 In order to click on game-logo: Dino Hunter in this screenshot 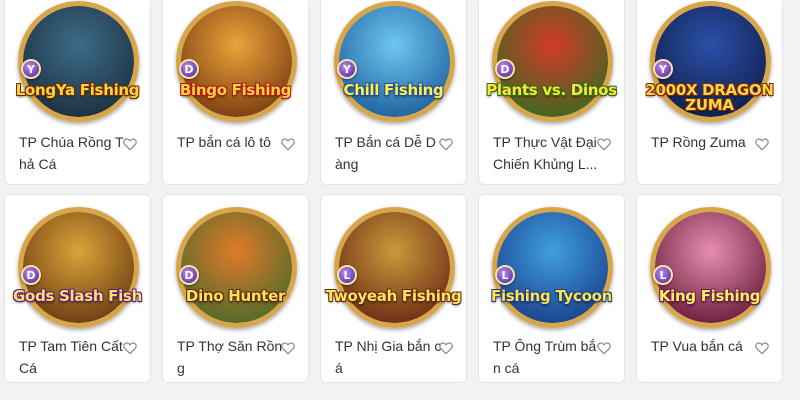, I will do `click(235, 296)`.